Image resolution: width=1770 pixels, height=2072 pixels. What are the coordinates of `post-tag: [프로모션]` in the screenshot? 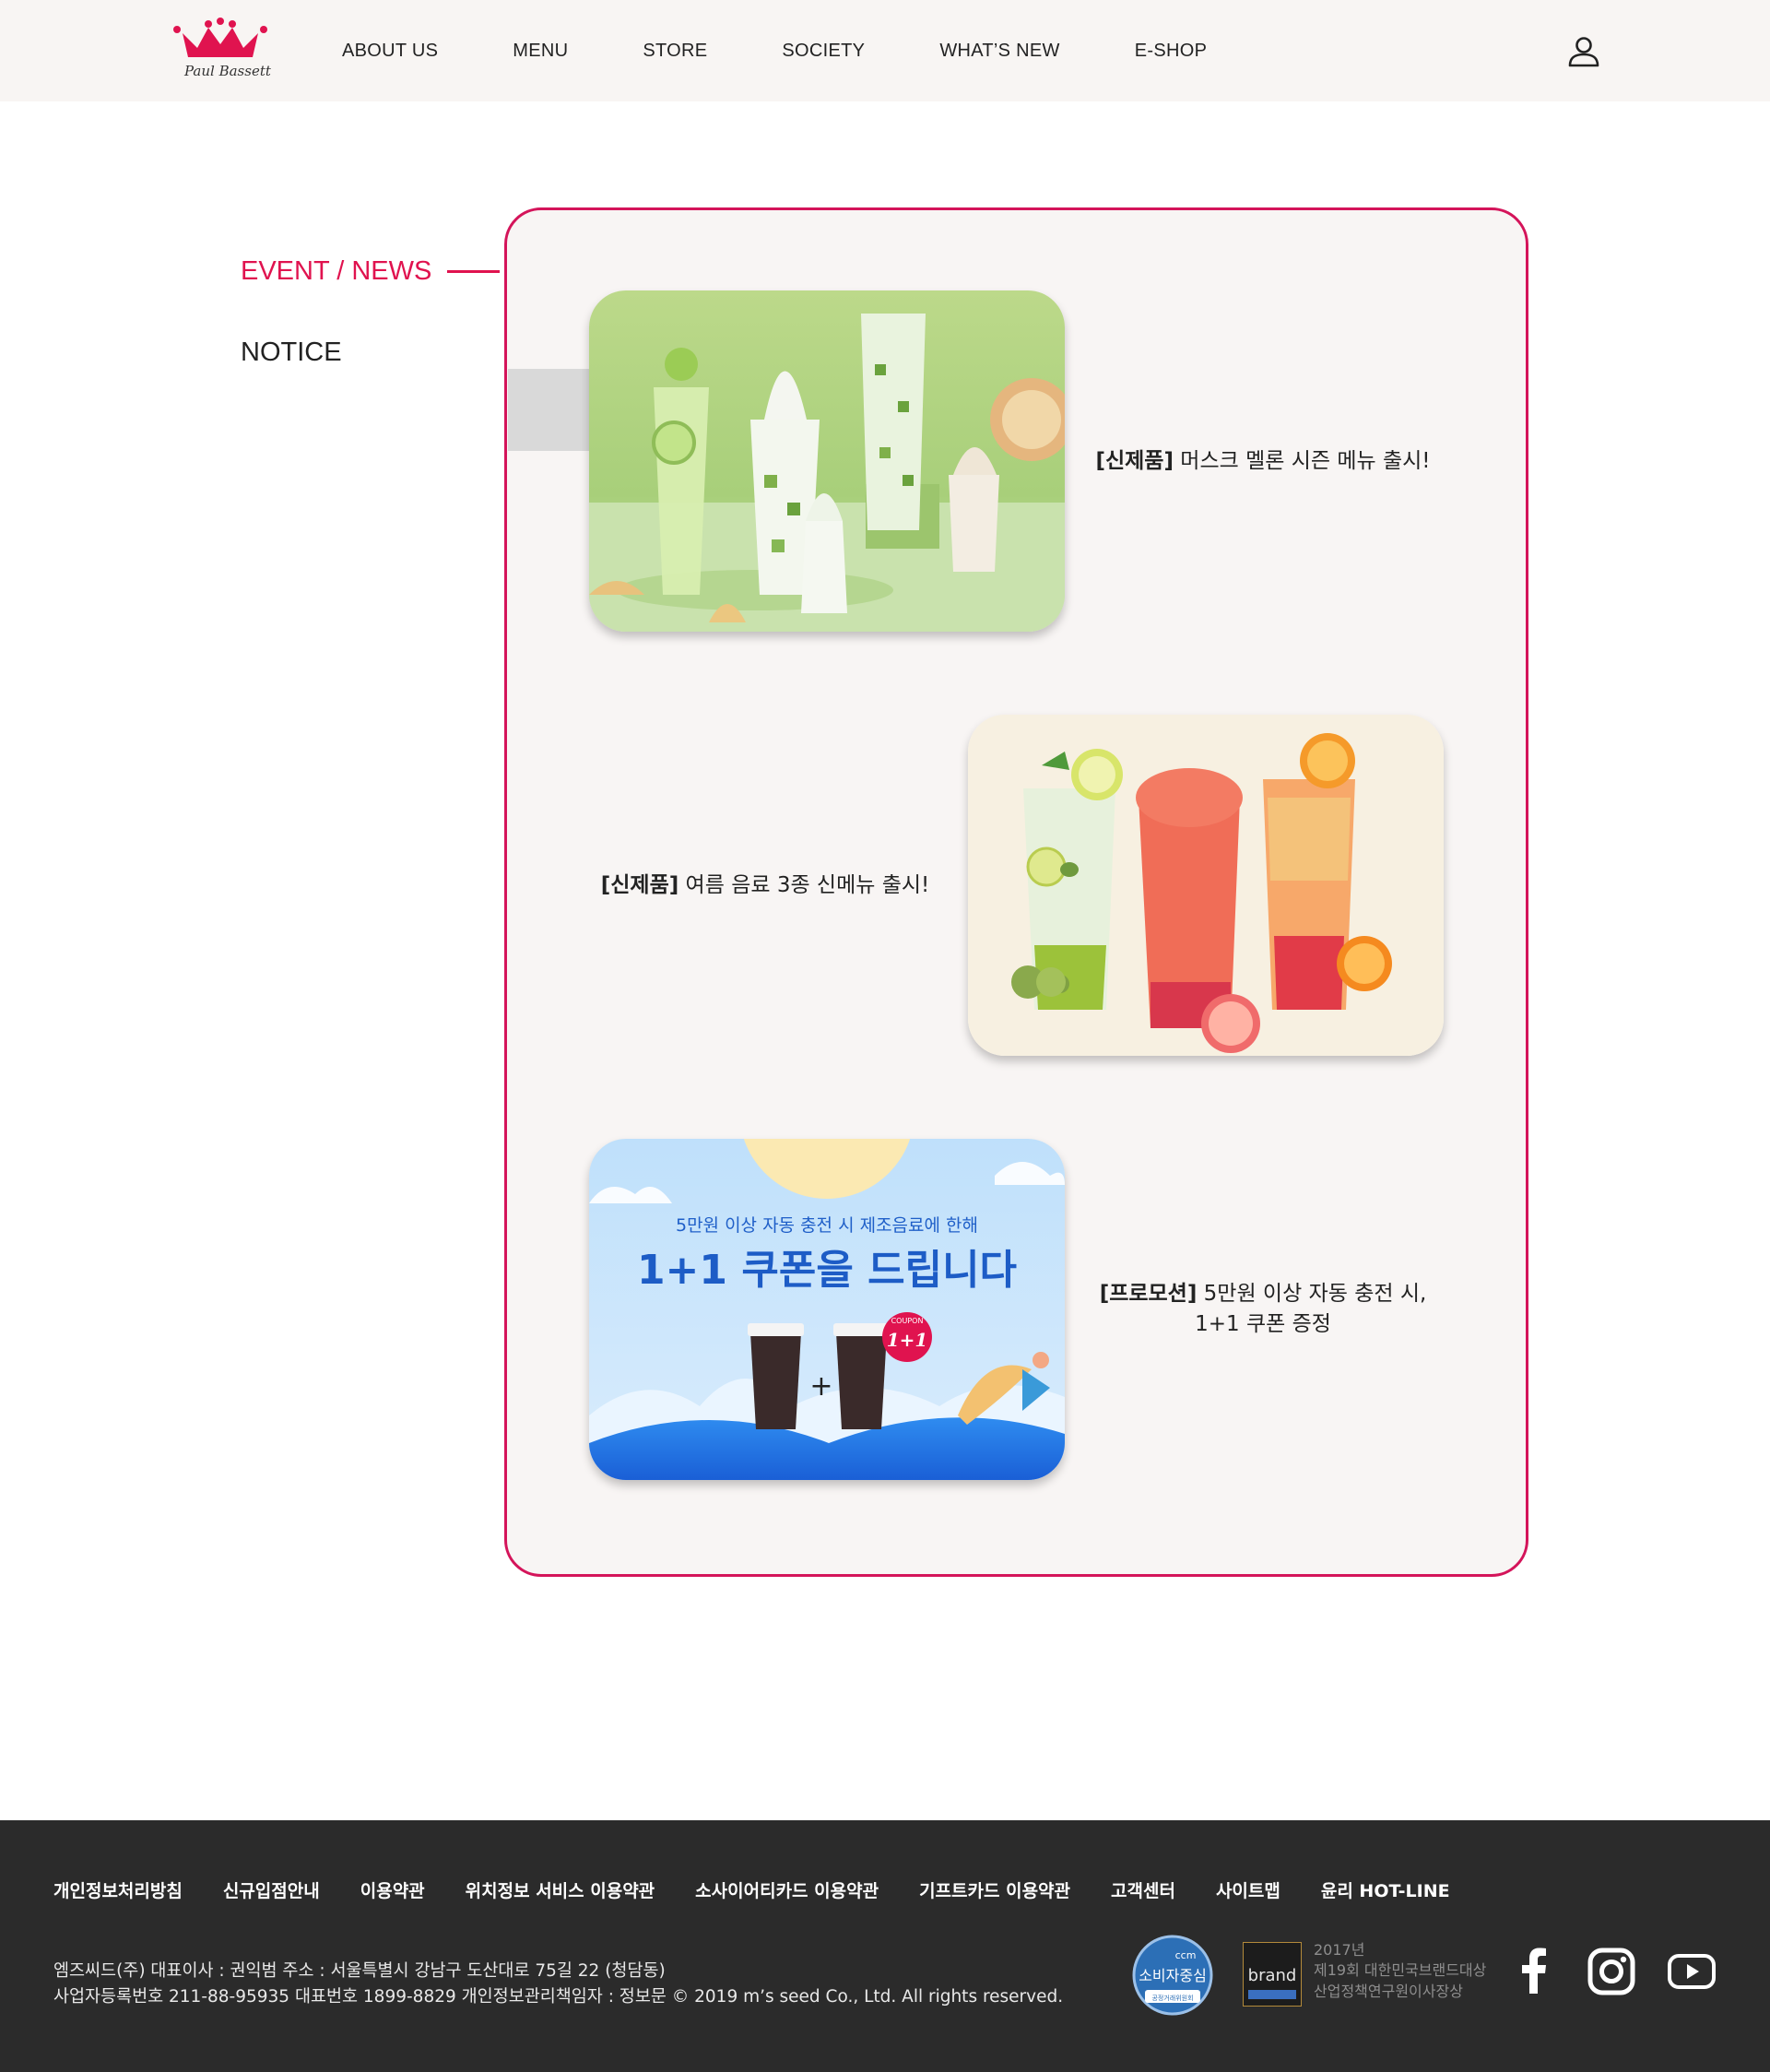 It's located at (1148, 1294).